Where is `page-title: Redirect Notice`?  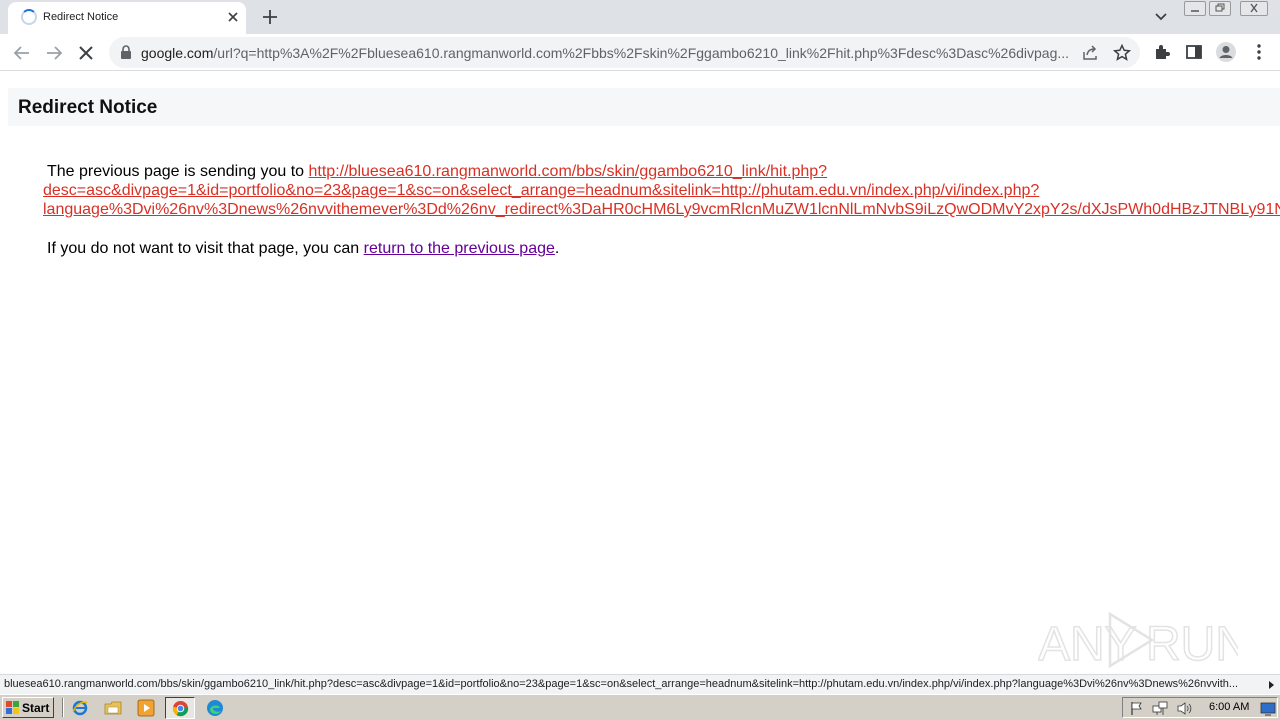 page-title: Redirect Notice is located at coordinates (88, 107).